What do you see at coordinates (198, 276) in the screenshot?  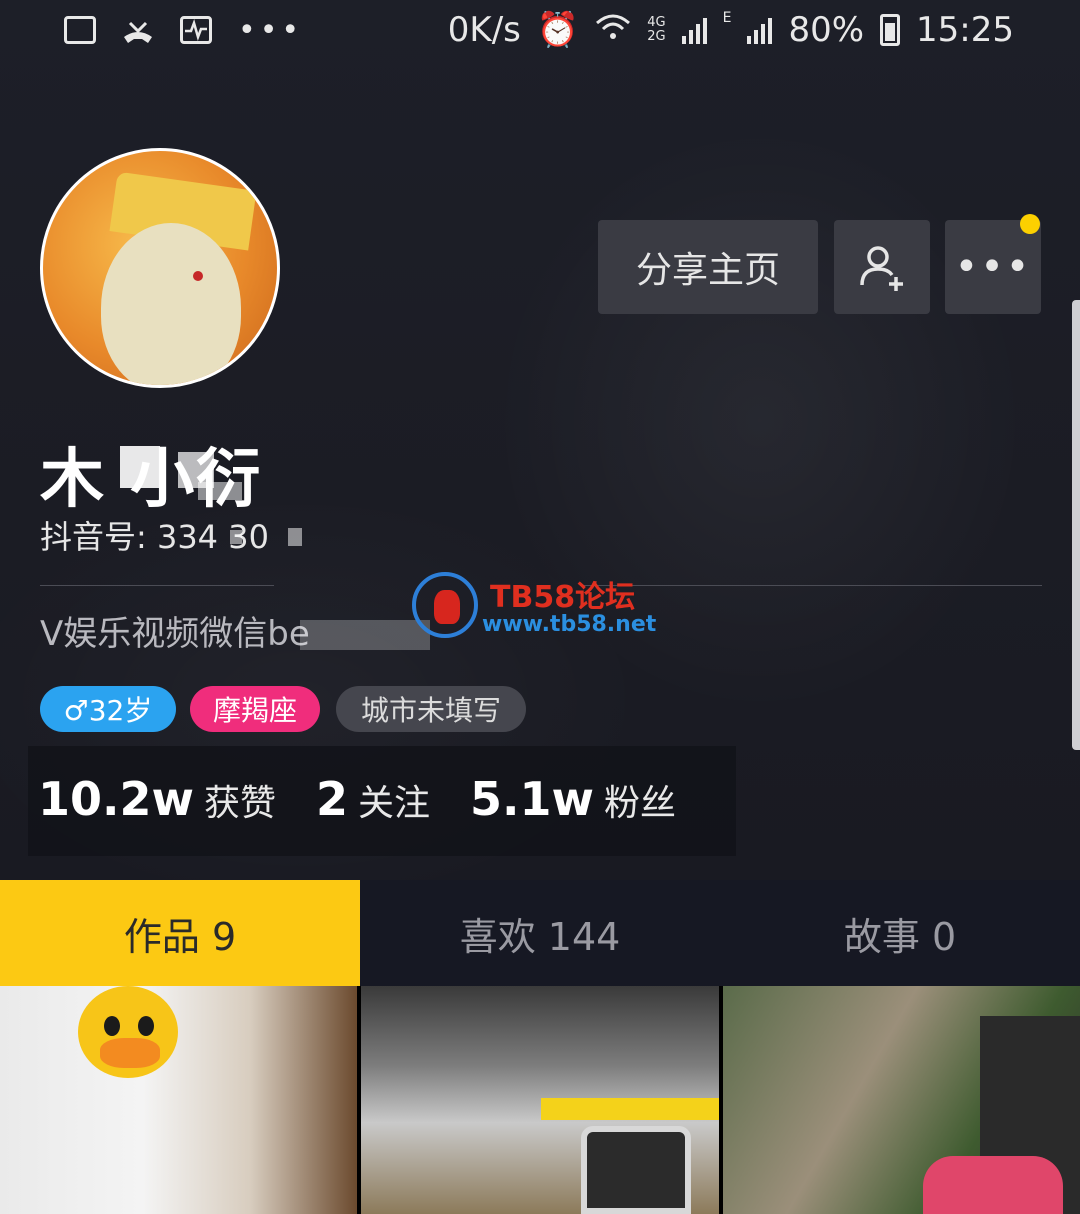 I see `avatar-forehead-dot` at bounding box center [198, 276].